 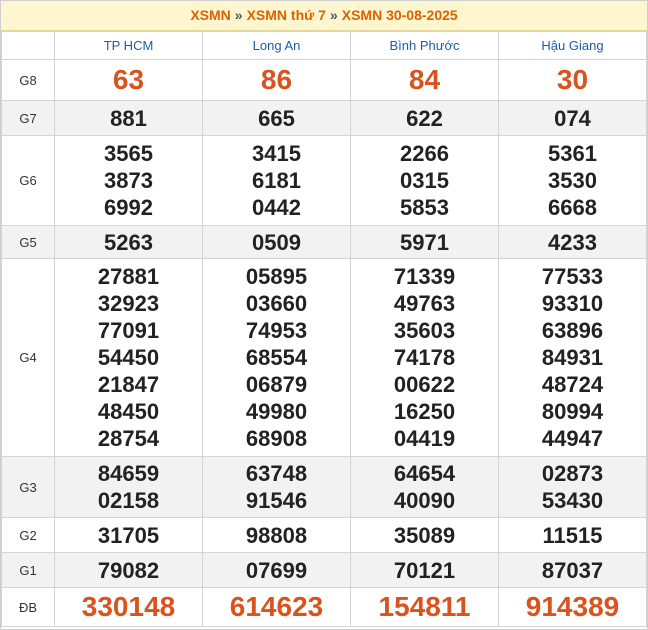 I want to click on prize-cell: 77533 93310 63896 84931 48724 80994 44947, so click(x=572, y=357).